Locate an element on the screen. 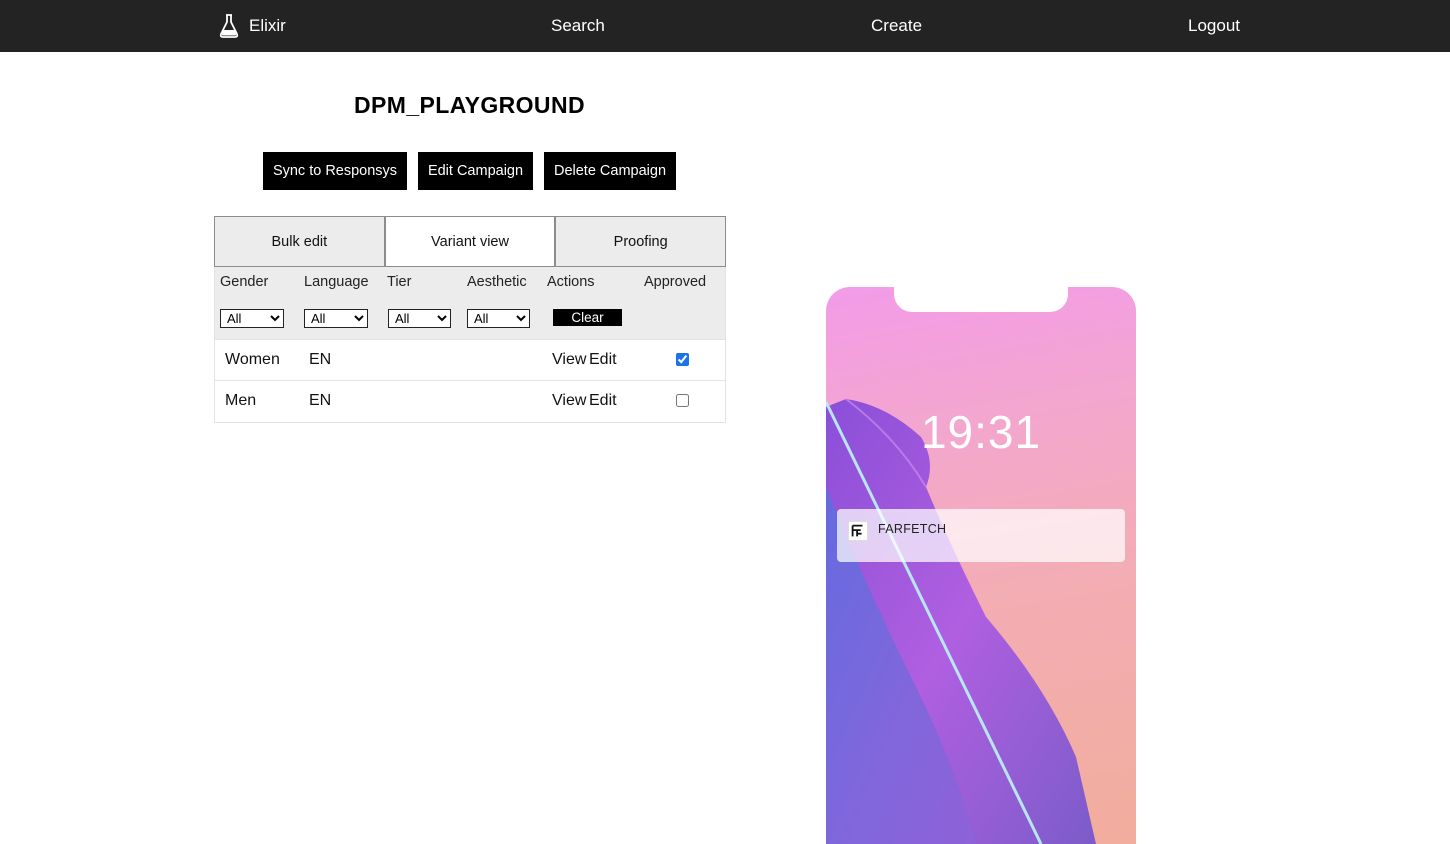 This screenshot has width=1450, height=844. clear-filters-button: Clear is located at coordinates (587, 317).